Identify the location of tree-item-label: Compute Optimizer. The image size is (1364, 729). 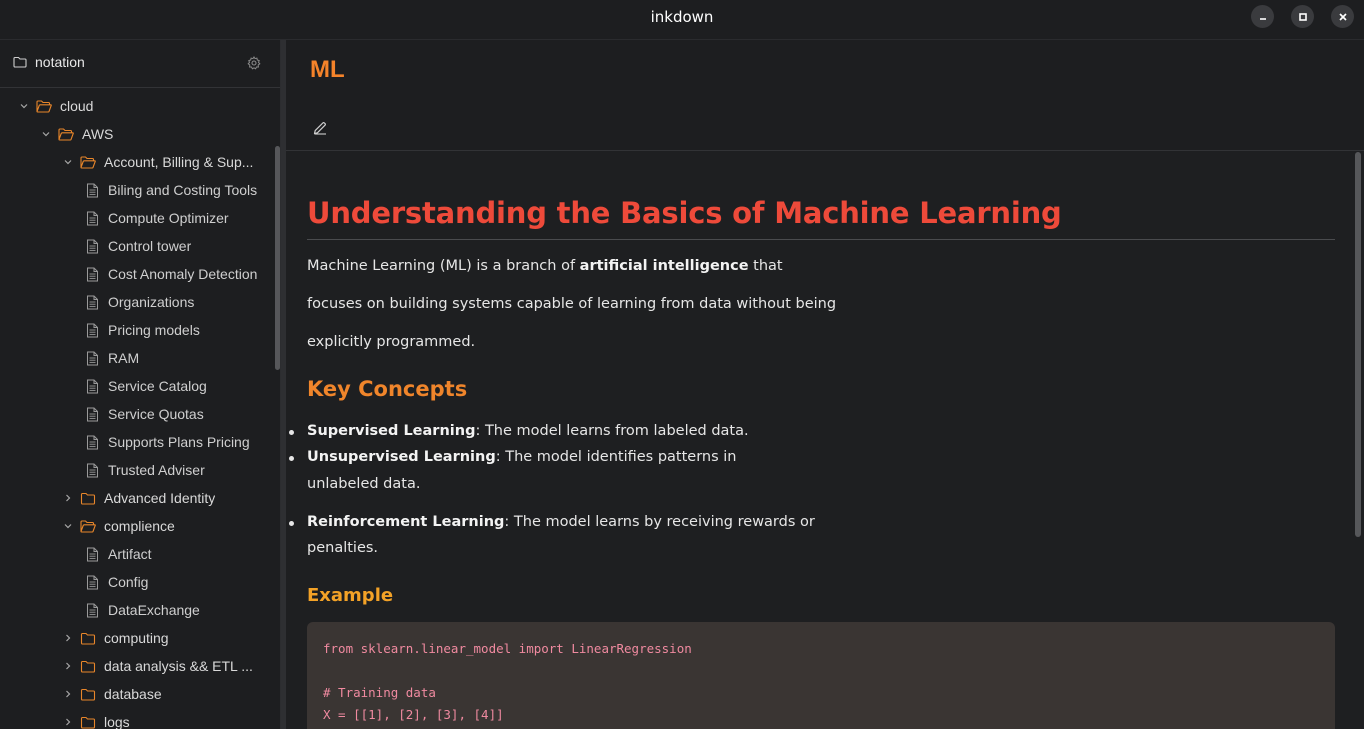
(168, 218).